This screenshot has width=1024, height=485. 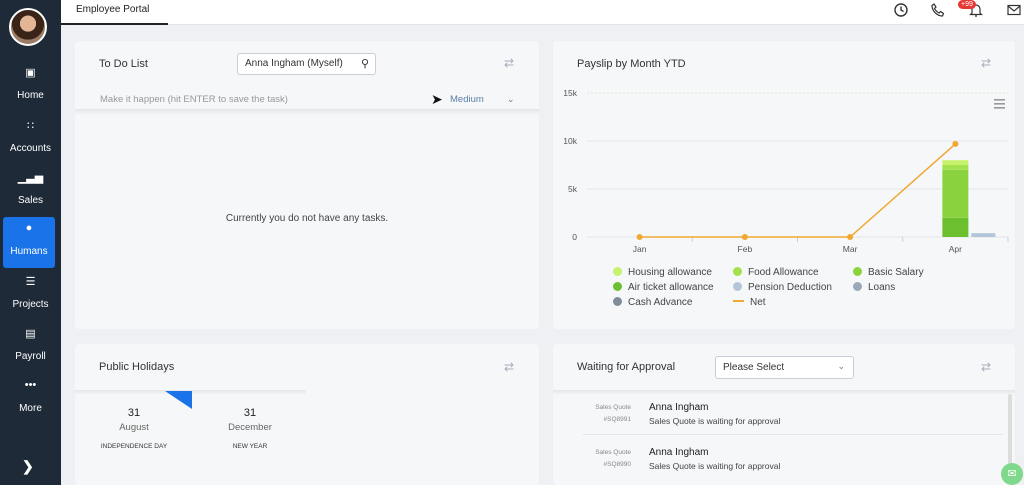 I want to click on legend-label: Basic Salary, so click(x=896, y=272).